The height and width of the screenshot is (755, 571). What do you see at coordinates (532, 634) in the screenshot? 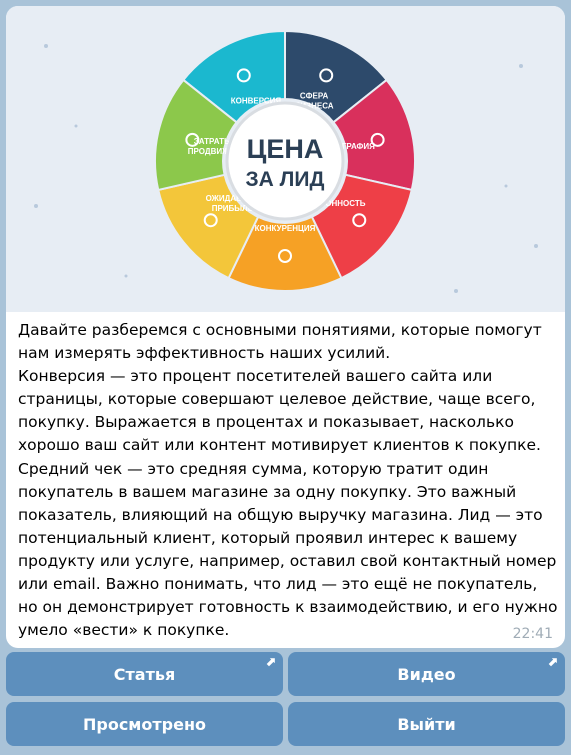
I see `message-time: 22:41` at bounding box center [532, 634].